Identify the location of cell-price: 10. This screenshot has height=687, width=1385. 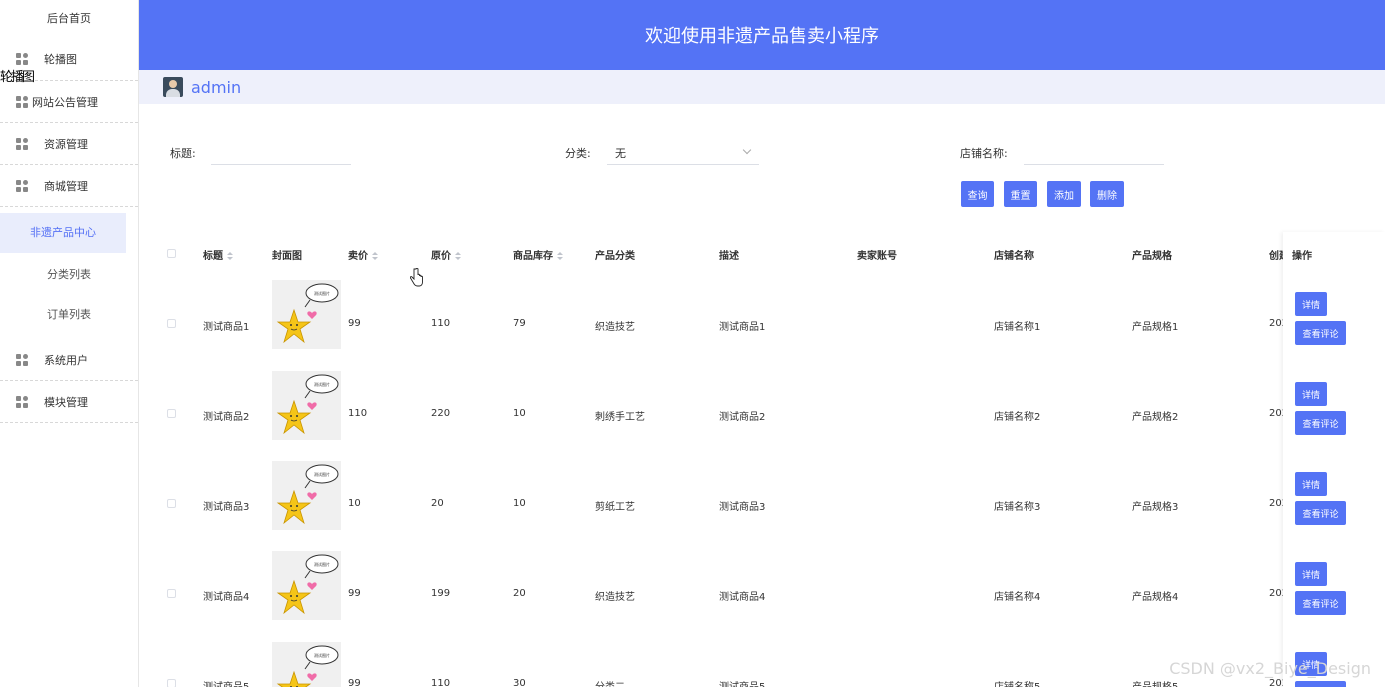
(354, 503).